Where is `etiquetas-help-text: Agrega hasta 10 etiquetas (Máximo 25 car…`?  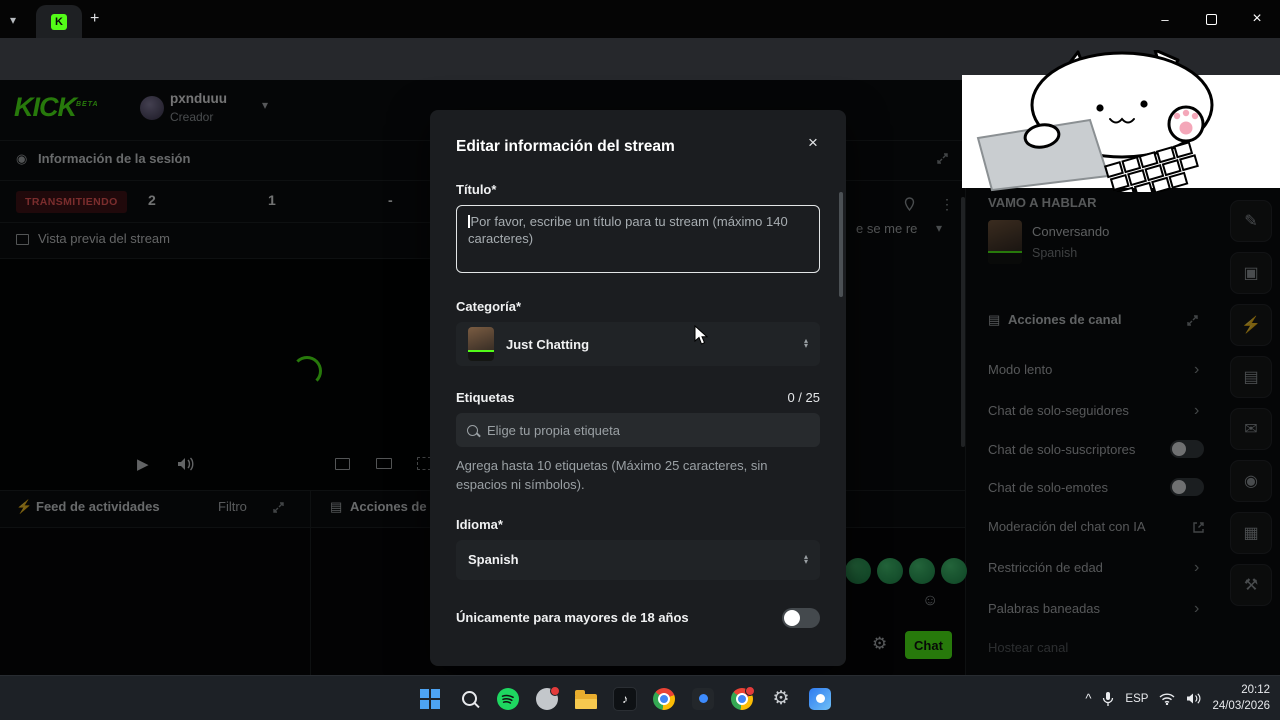 etiquetas-help-text: Agrega hasta 10 etiquetas (Máximo 25 car… is located at coordinates (612, 475).